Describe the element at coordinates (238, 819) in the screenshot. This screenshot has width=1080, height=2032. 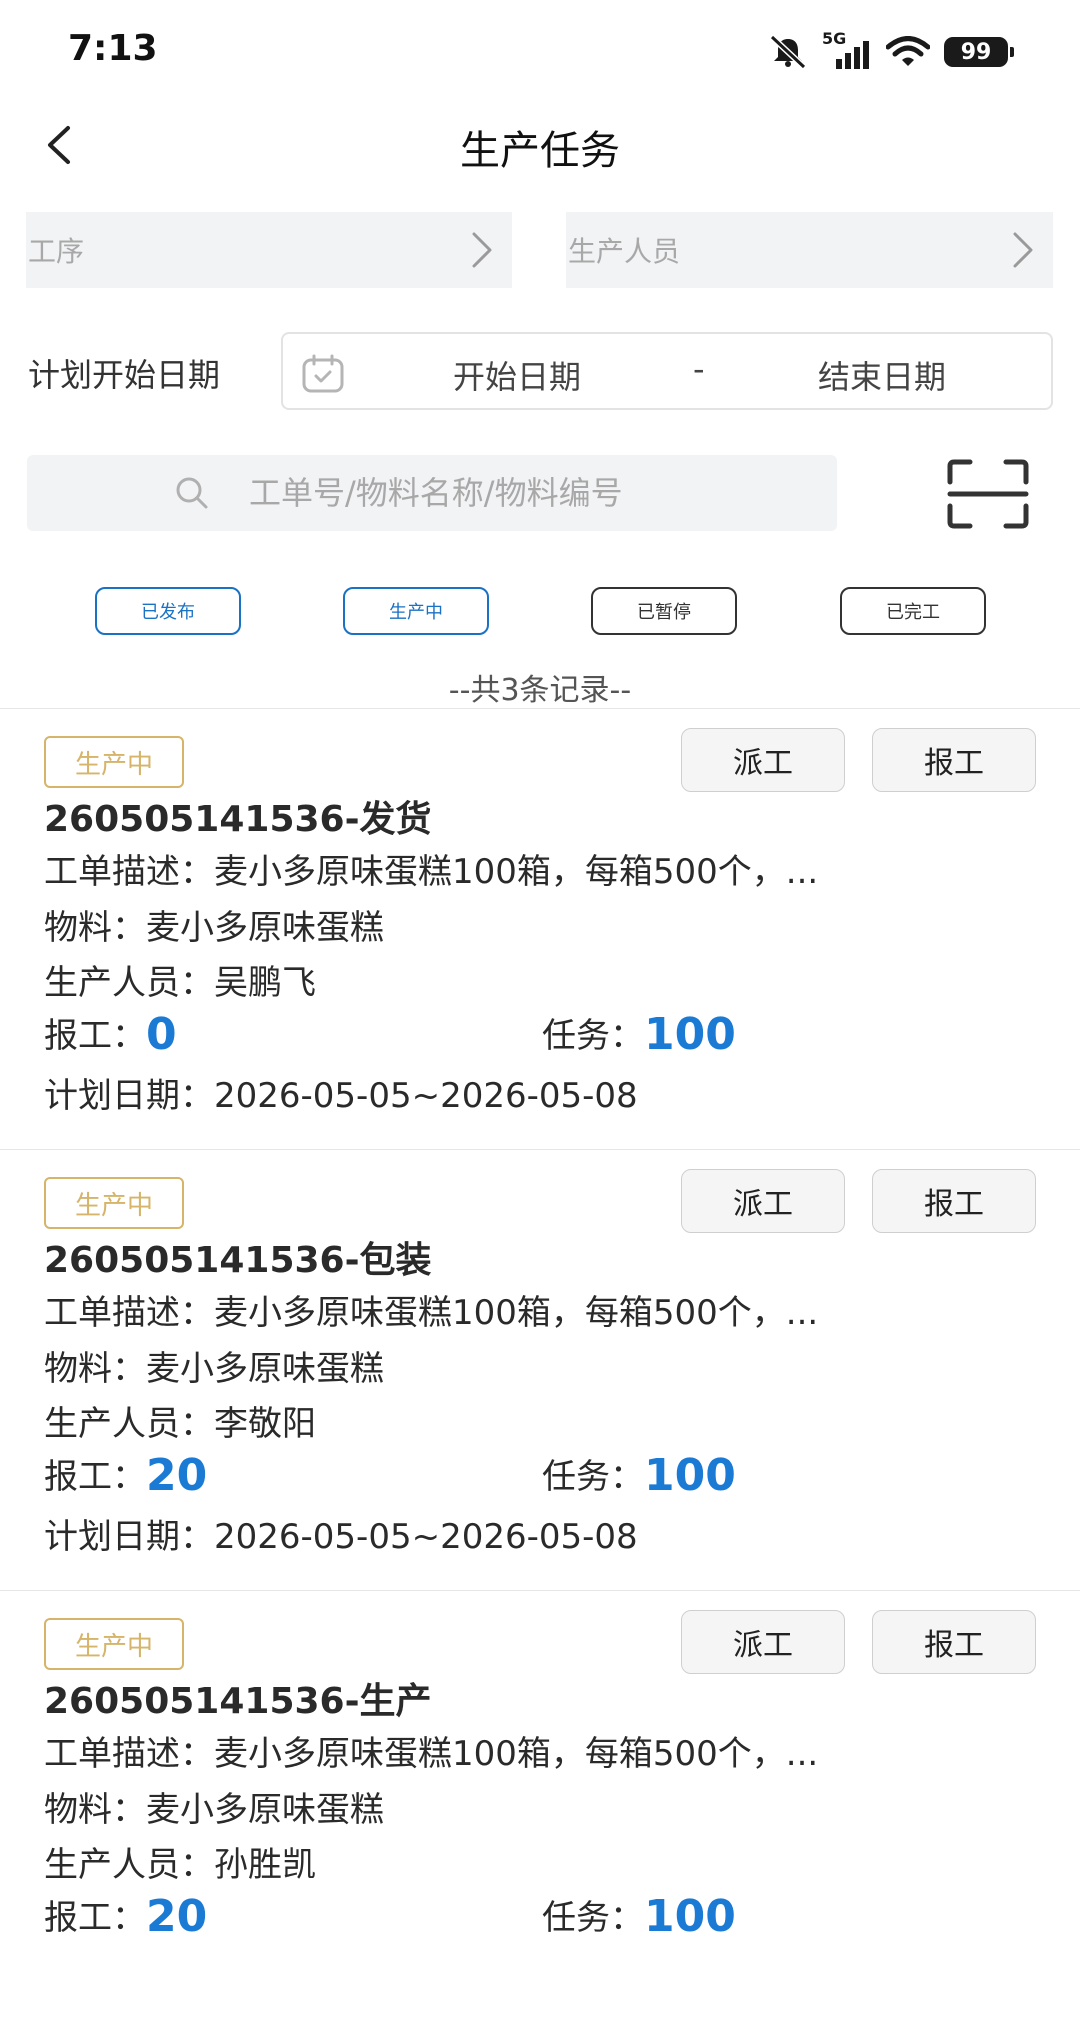
I see `task-title: 260505141536-发货` at that location.